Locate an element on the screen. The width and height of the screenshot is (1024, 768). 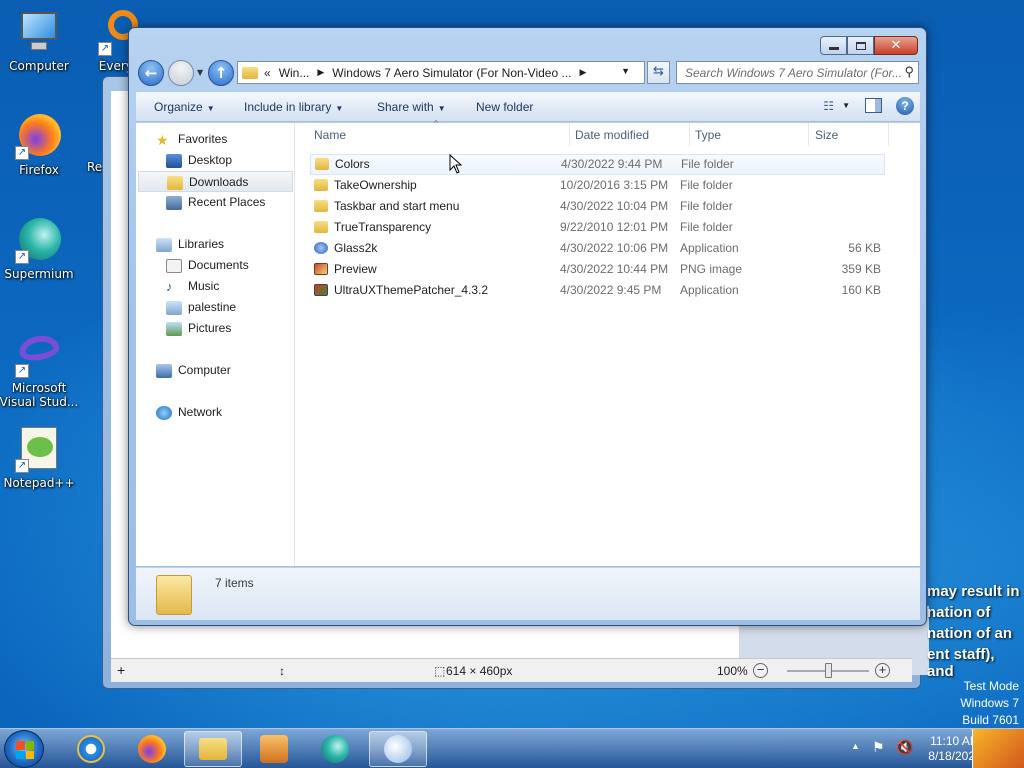
nav-desktop: Desktop is located at coordinates (199, 160).